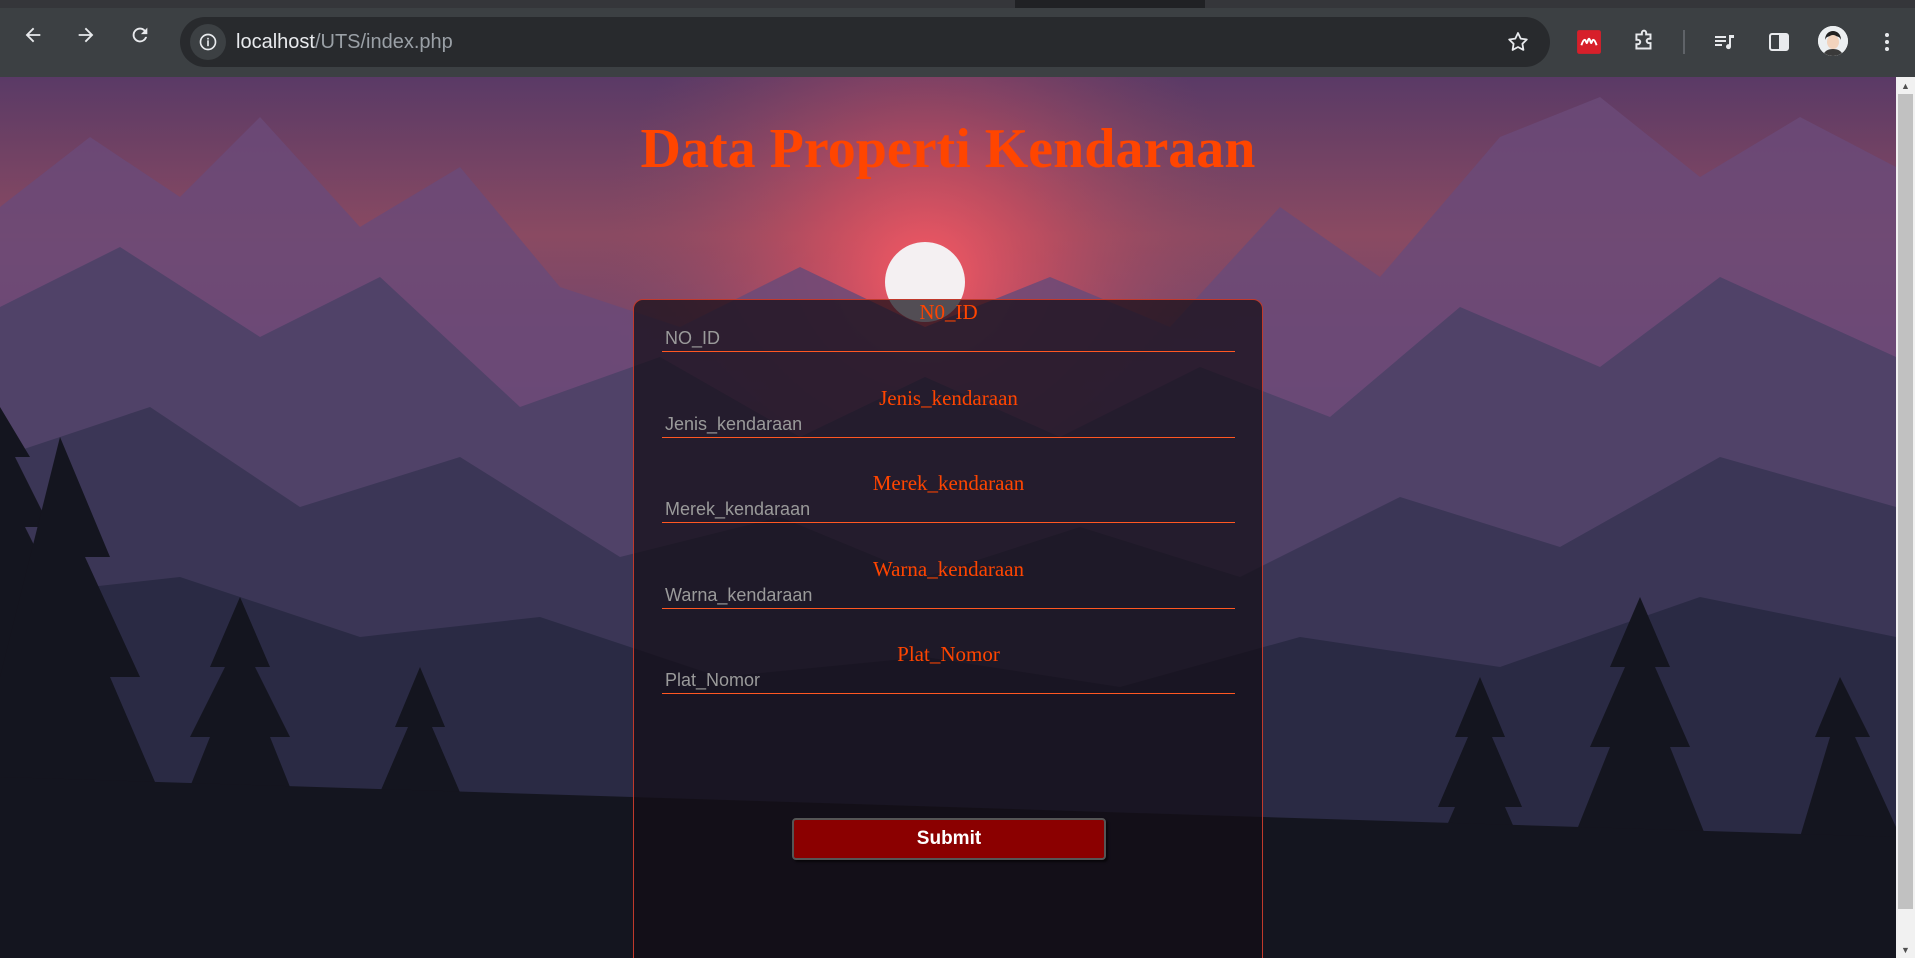  Describe the element at coordinates (383, 42) in the screenshot. I see `url-path: /UTS/index.php` at that location.